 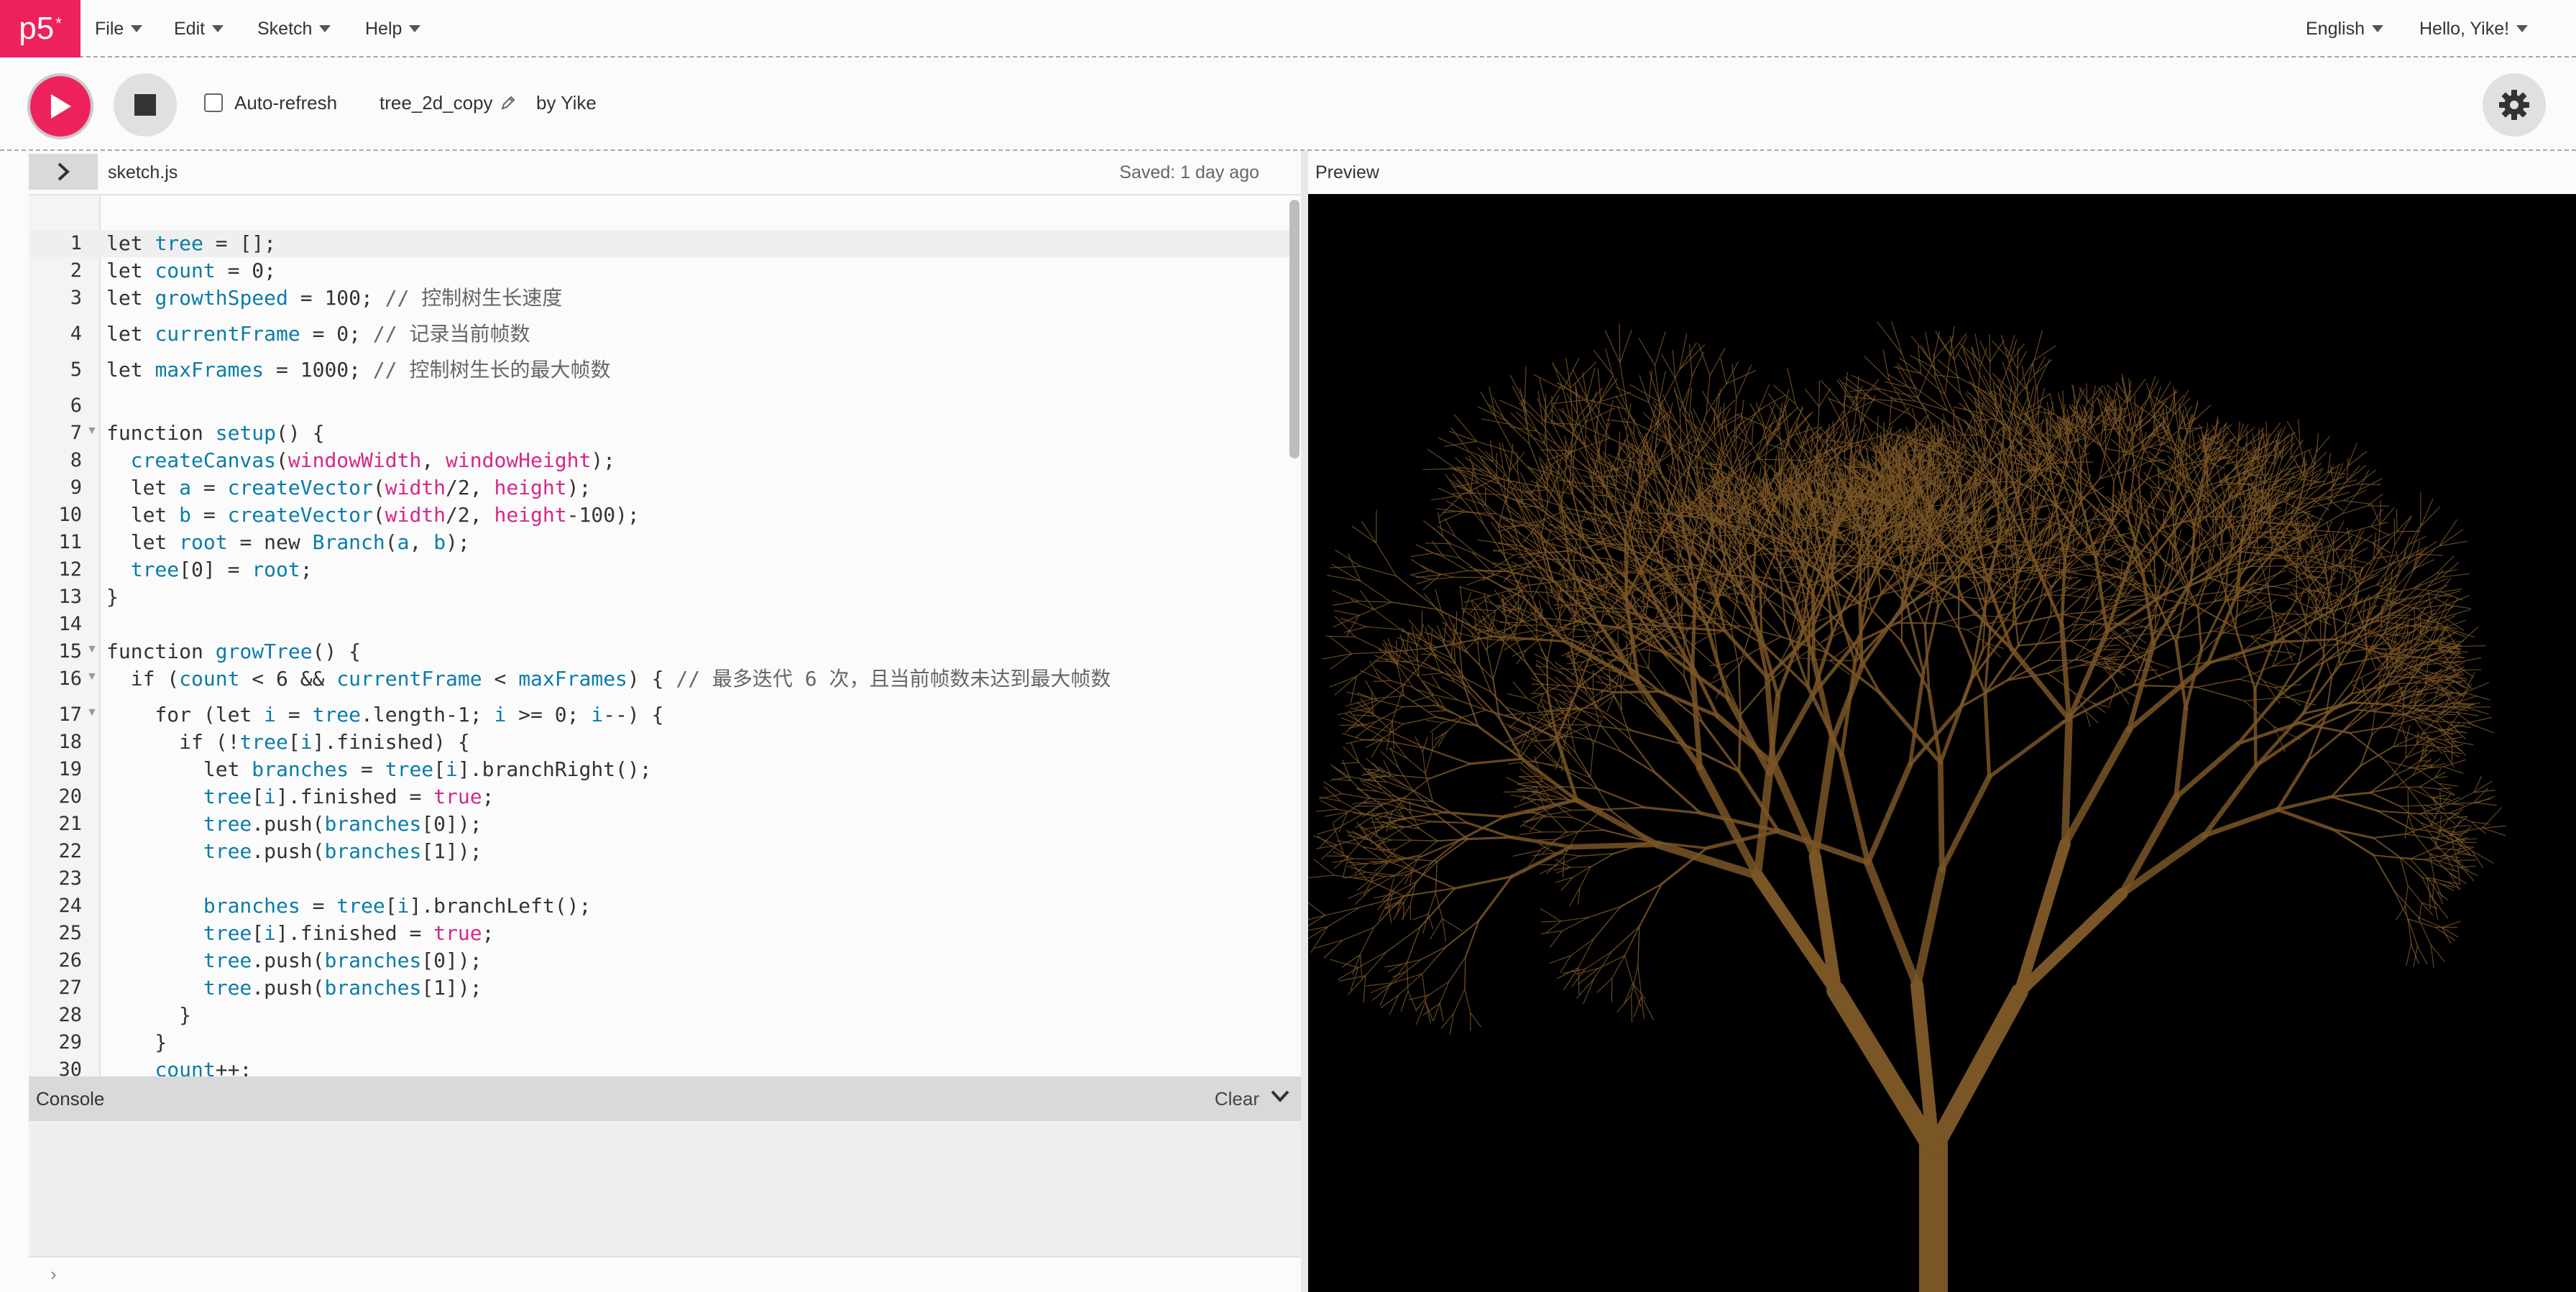 I want to click on editor-scrollbar, so click(x=1294, y=329).